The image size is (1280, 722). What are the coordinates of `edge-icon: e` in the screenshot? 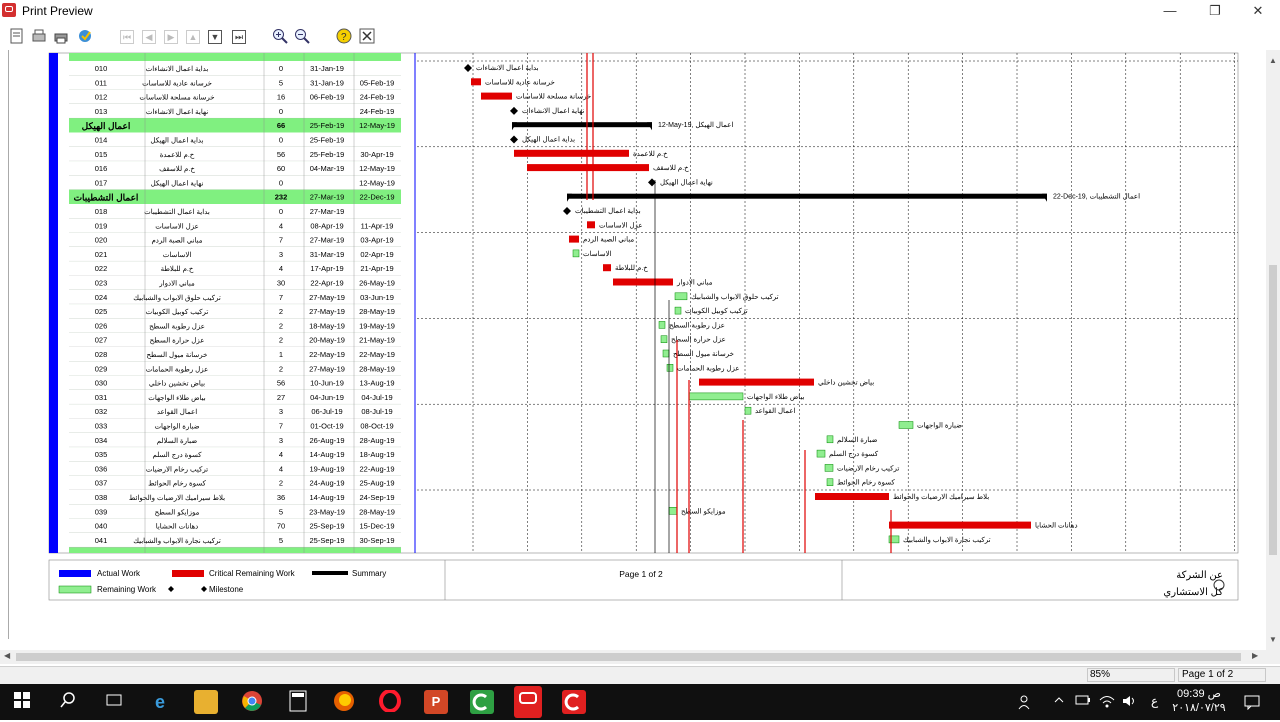 It's located at (160, 702).